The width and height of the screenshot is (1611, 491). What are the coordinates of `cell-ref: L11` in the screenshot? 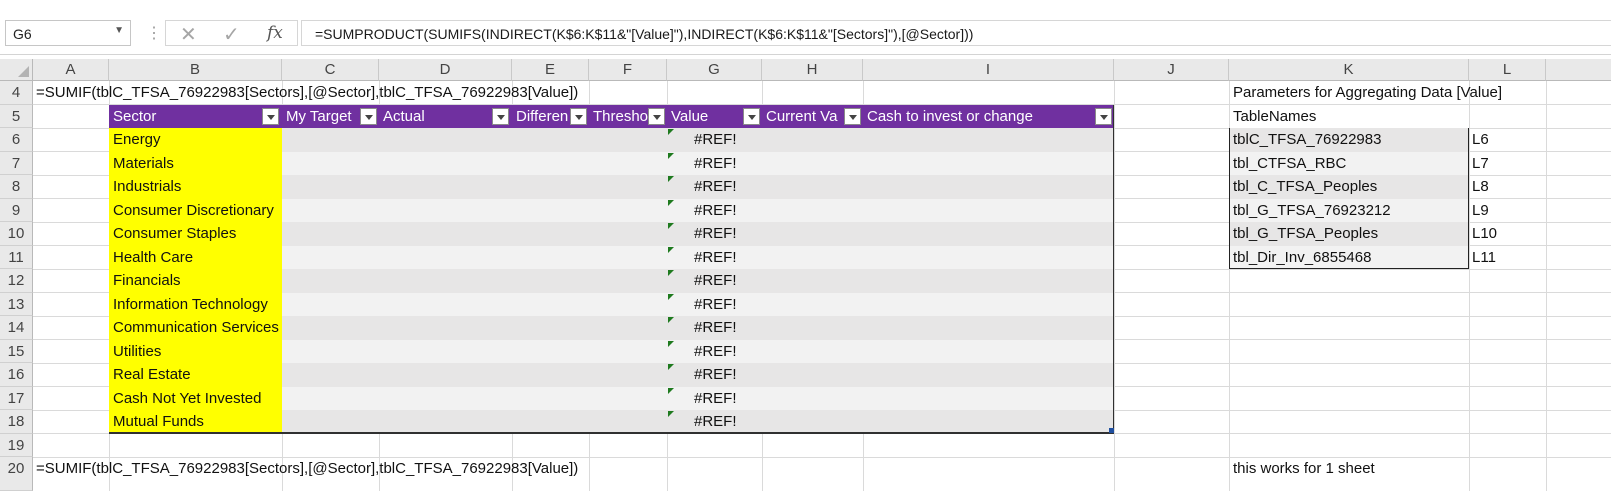 It's located at (1484, 257).